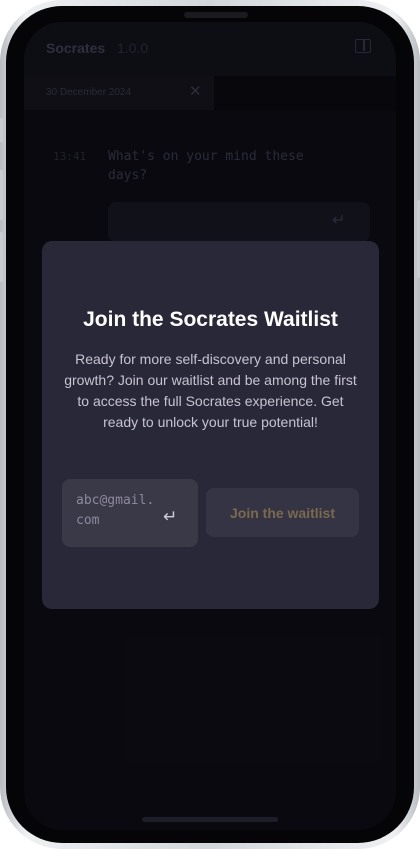  Describe the element at coordinates (210, 819) in the screenshot. I see `home-indicator` at that location.